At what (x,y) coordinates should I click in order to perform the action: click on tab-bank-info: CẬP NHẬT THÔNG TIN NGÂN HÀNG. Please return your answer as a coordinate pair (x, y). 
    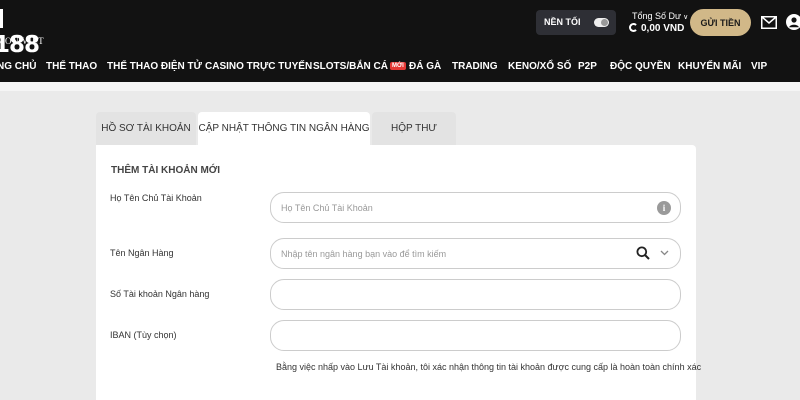
    Looking at the image, I should click on (284, 128).